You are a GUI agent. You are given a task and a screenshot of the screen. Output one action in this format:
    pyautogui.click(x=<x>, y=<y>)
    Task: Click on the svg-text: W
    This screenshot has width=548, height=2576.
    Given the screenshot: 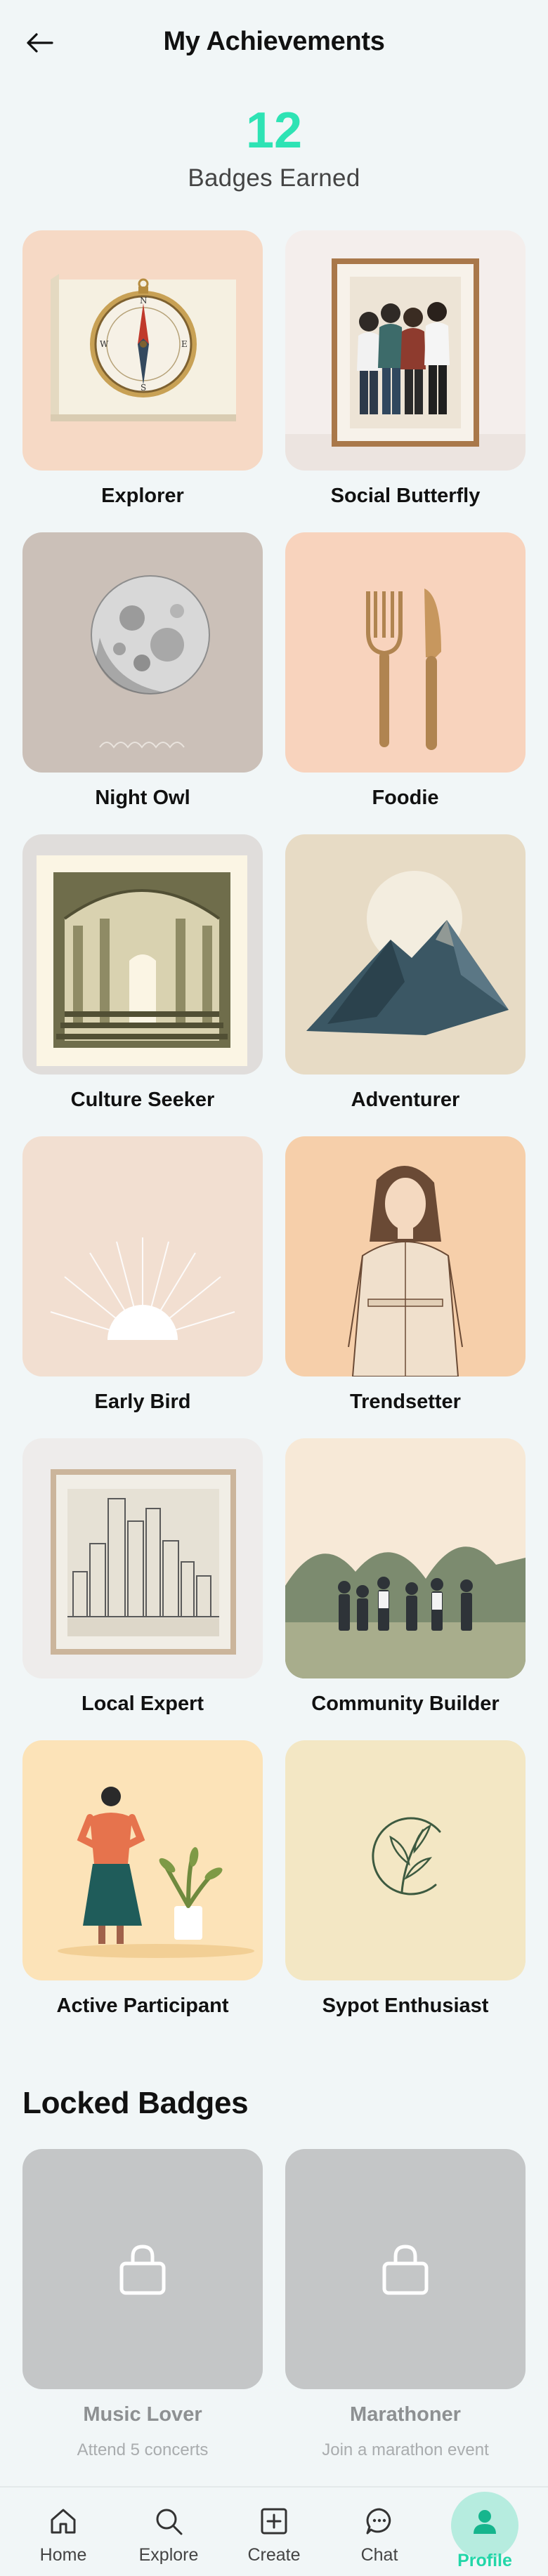 What is the action you would take?
    pyautogui.click(x=104, y=344)
    